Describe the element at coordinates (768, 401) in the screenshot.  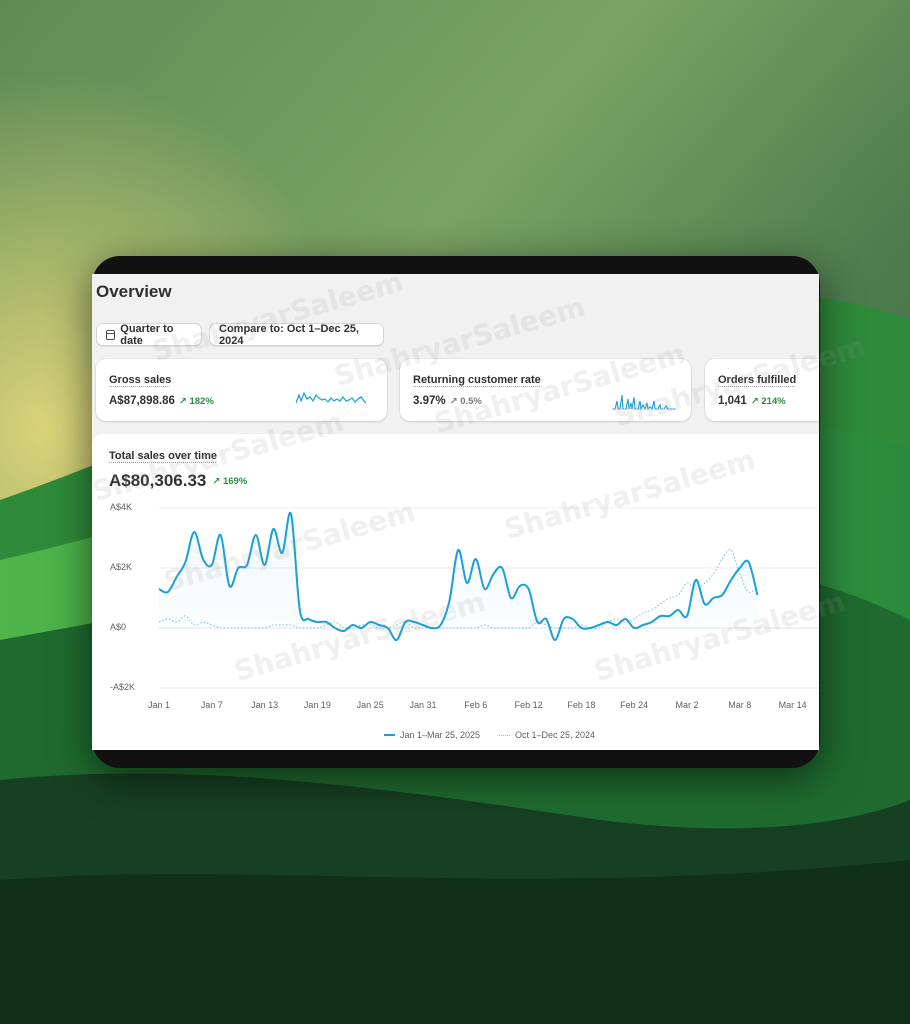
I see `metric-delta: ↗ 214%` at that location.